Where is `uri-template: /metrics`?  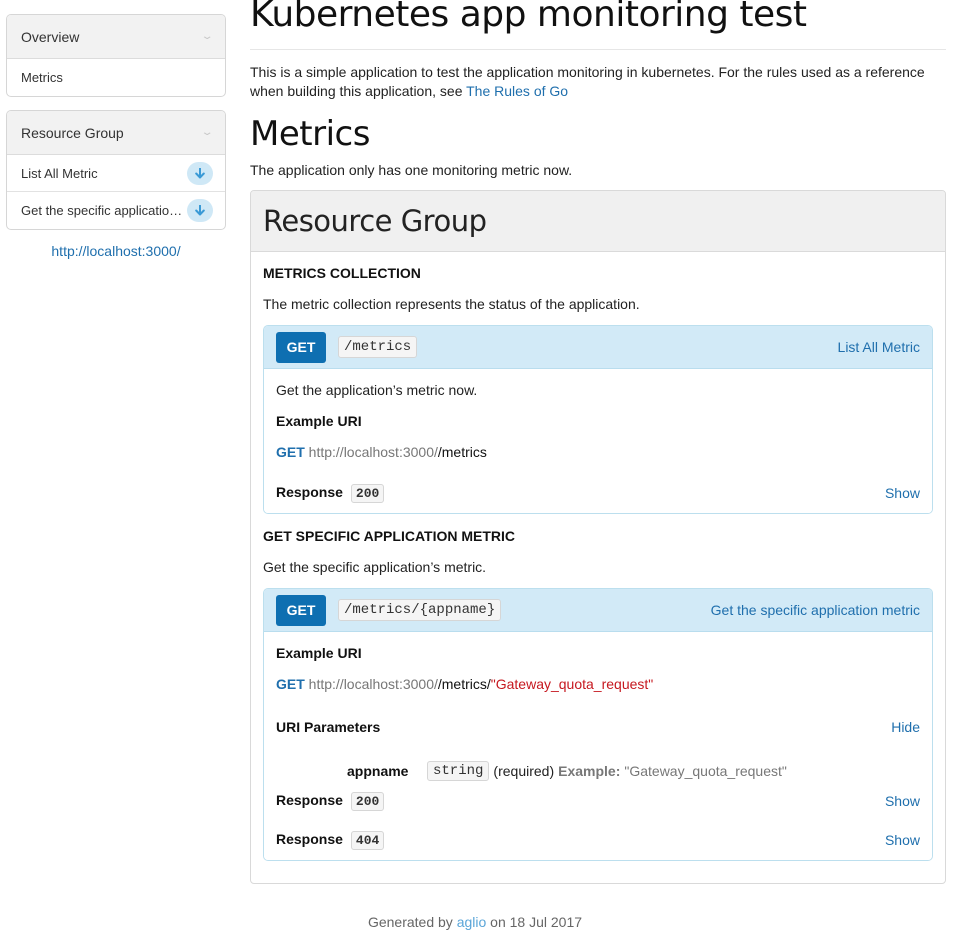 uri-template: /metrics is located at coordinates (378, 347).